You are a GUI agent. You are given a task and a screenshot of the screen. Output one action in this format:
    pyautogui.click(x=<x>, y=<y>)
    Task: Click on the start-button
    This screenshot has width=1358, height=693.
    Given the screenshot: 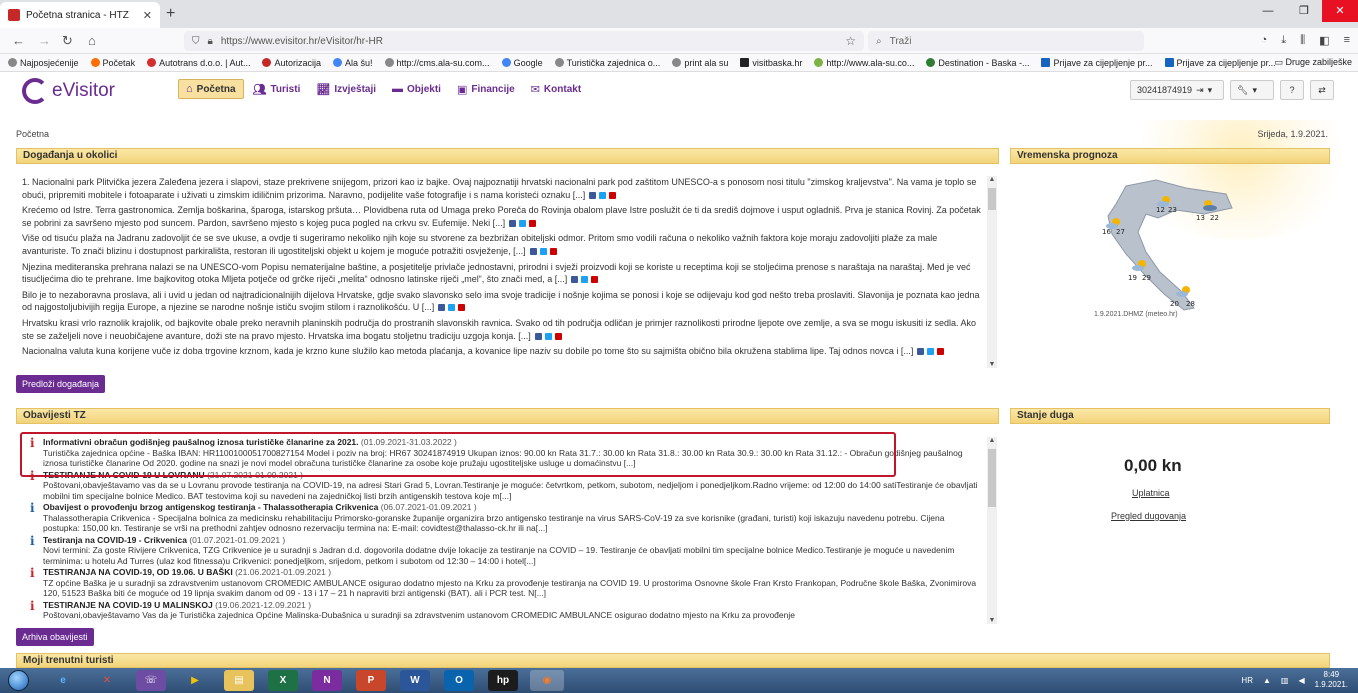 What is the action you would take?
    pyautogui.click(x=18, y=680)
    